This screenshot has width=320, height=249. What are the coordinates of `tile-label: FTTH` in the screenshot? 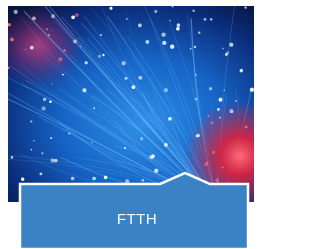 It's located at (137, 219).